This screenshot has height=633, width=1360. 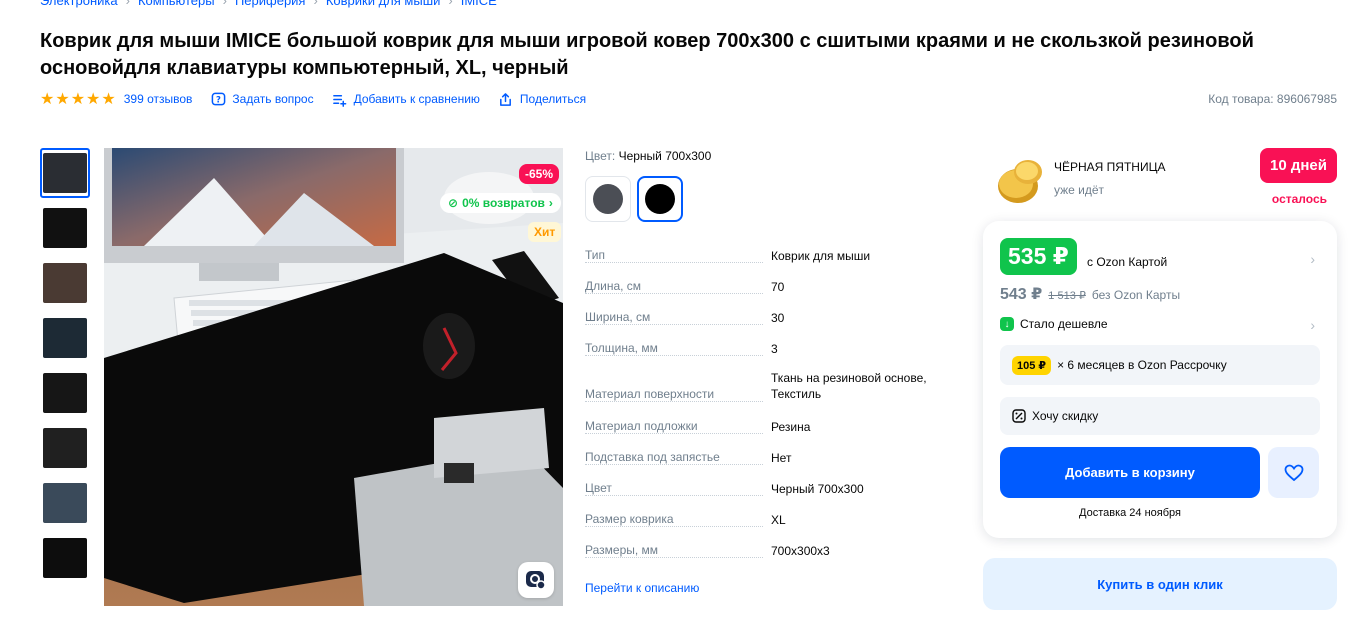 I want to click on want-discount-row: Хочу скидку, so click(x=1160, y=416).